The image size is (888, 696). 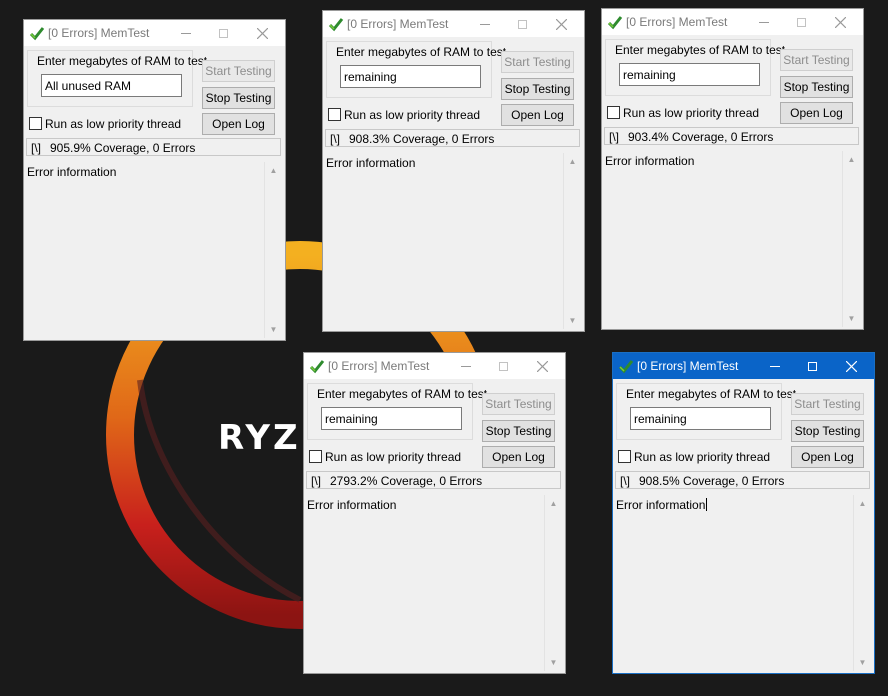 I want to click on coverage-status: 908.5% Coverage, 0 Errors, so click(x=712, y=481).